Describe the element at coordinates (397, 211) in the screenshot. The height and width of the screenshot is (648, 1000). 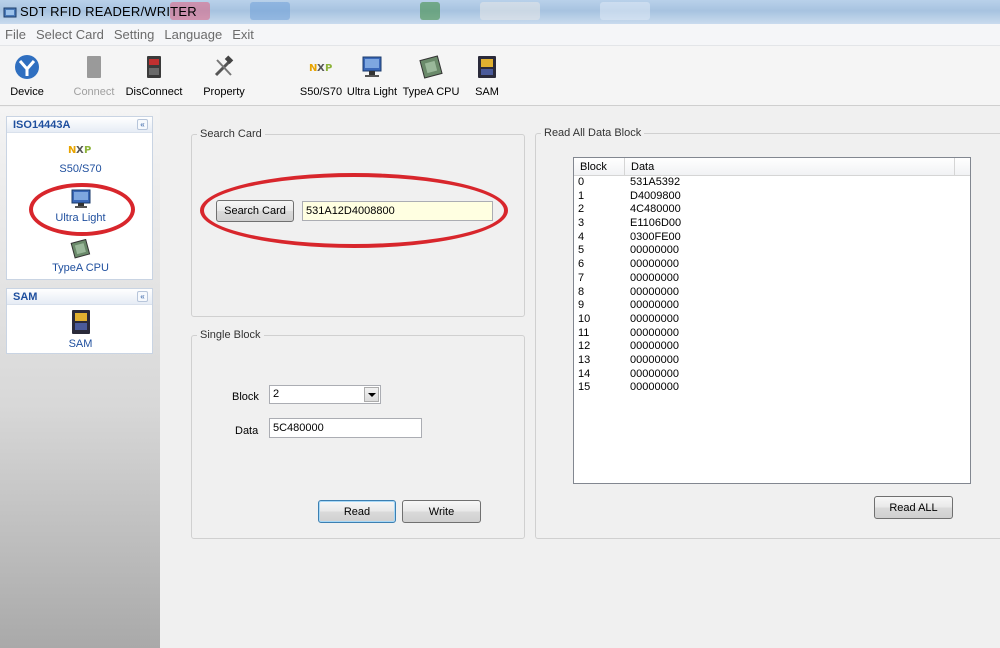
I see `card-uid-field: 531A12D4008800` at that location.